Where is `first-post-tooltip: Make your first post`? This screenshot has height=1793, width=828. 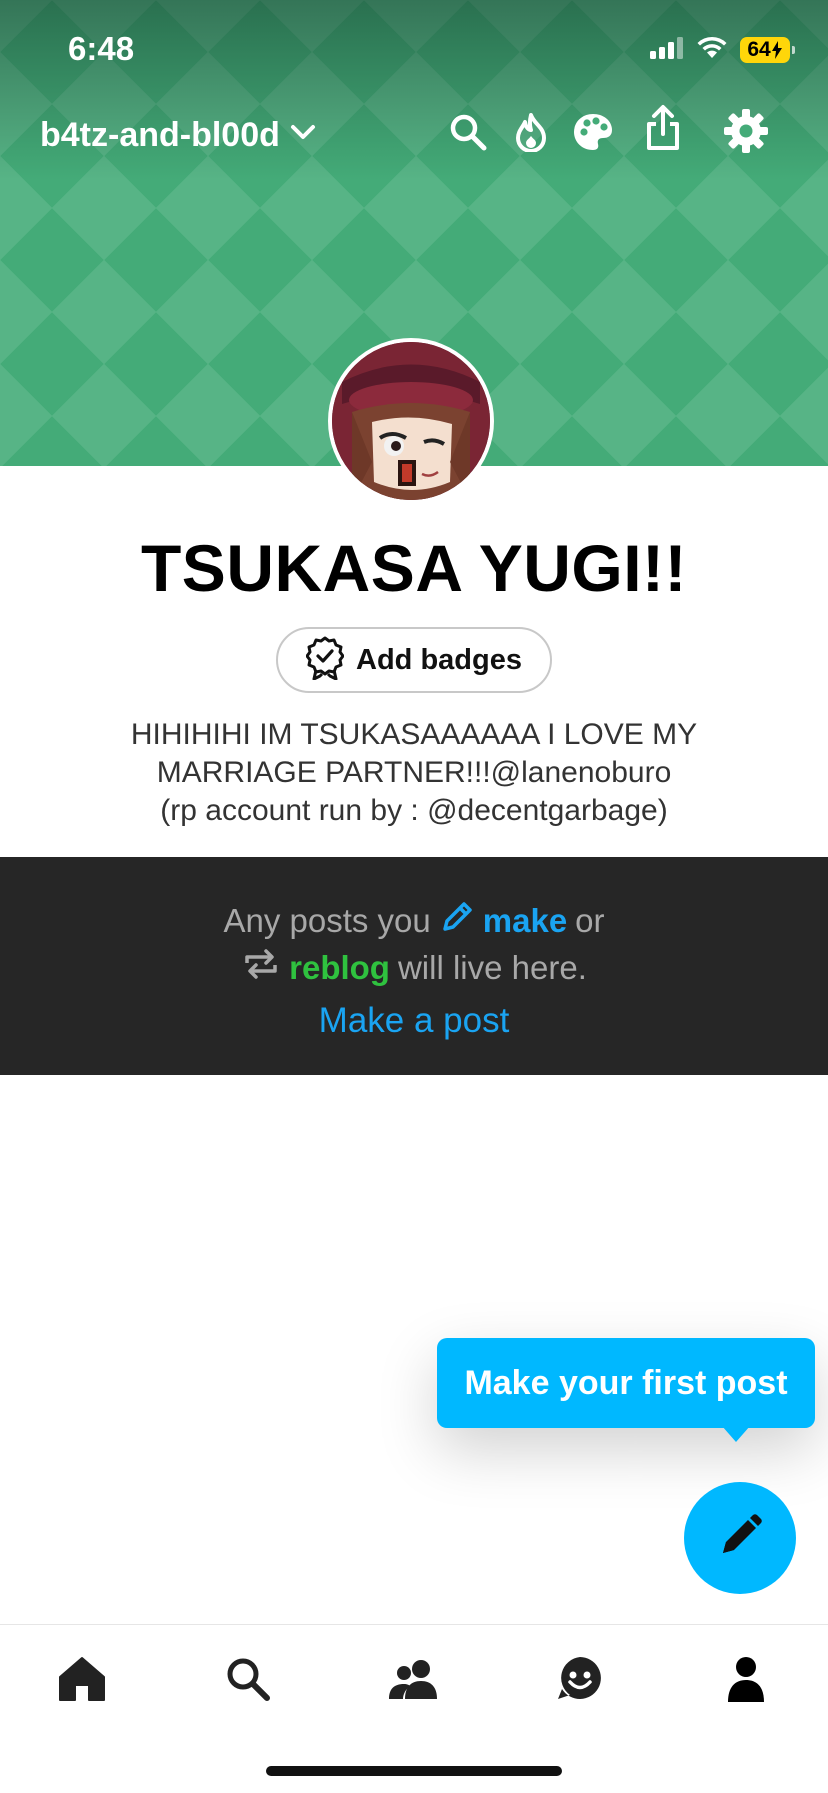 first-post-tooltip: Make your first post is located at coordinates (626, 1383).